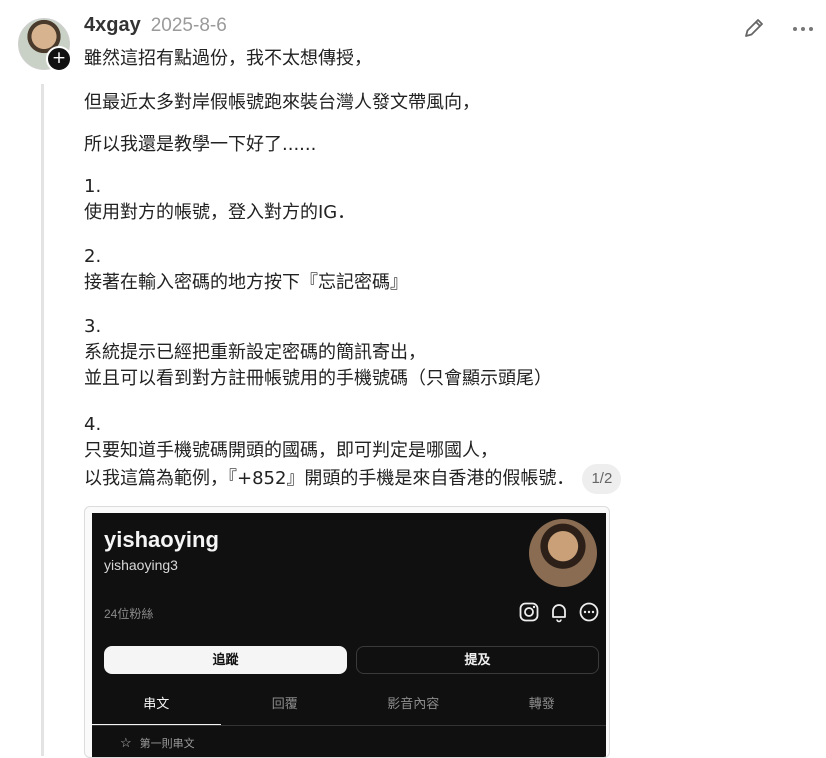 This screenshot has width=826, height=758. I want to click on profile-handle: yishaoying3, so click(141, 565).